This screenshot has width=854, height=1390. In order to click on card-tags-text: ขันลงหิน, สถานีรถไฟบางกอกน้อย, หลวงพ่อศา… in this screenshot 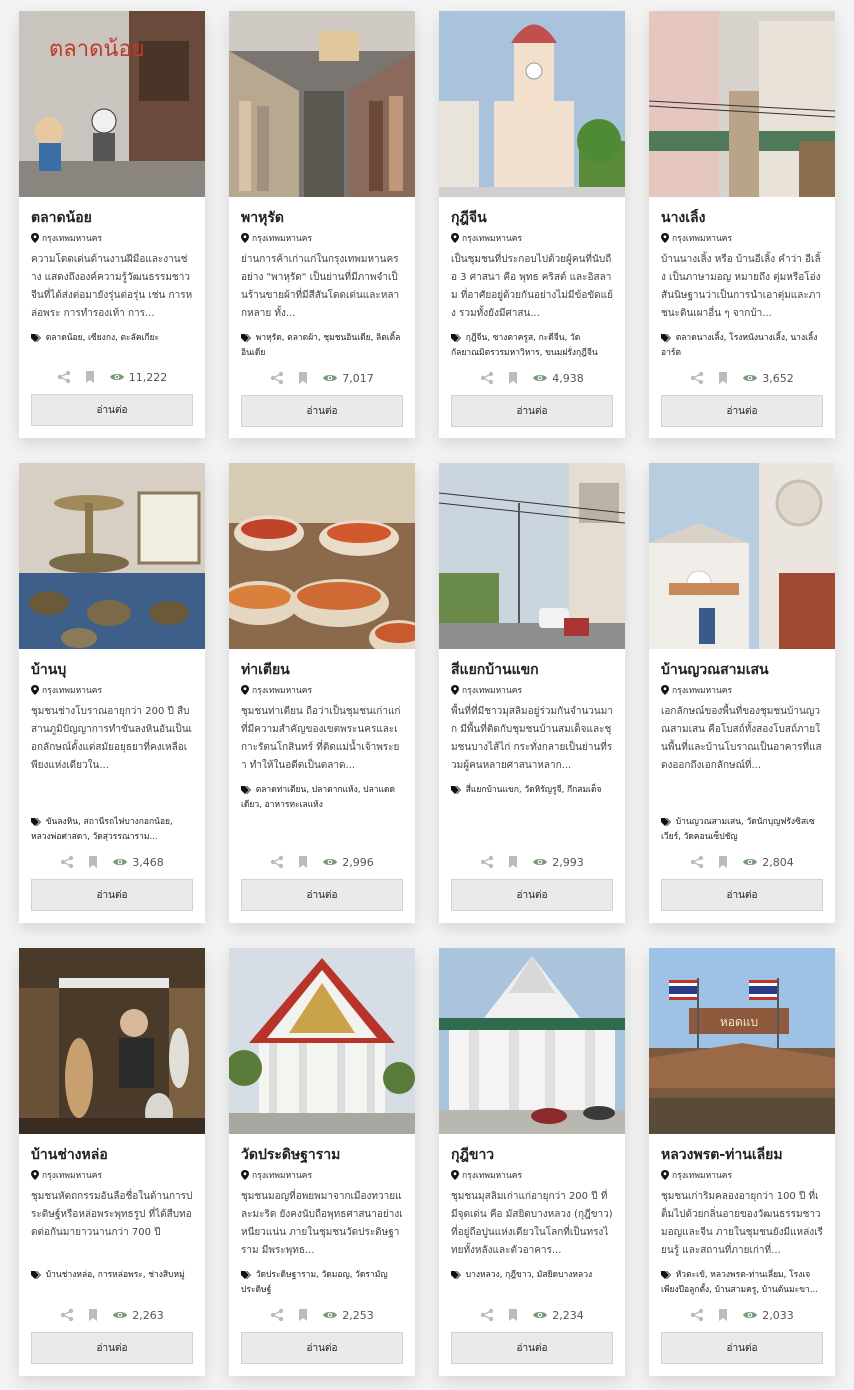, I will do `click(102, 829)`.